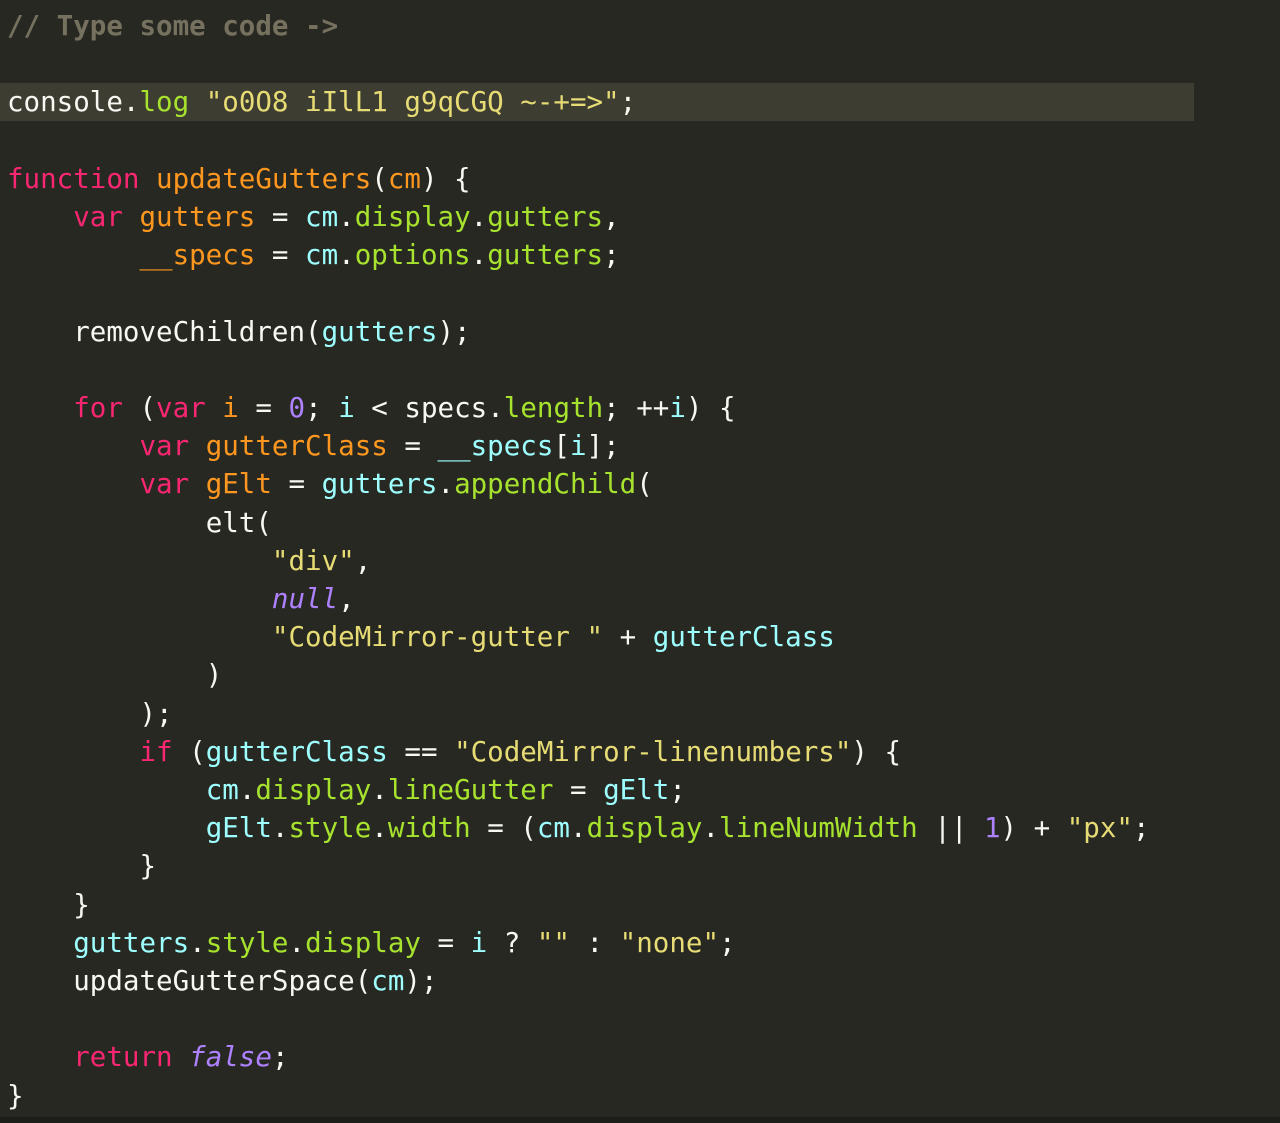  Describe the element at coordinates (321, 102) in the screenshot. I see `code-line: console.log "o0O8 iIlL1 g9qCGQ ~-+=>";` at that location.